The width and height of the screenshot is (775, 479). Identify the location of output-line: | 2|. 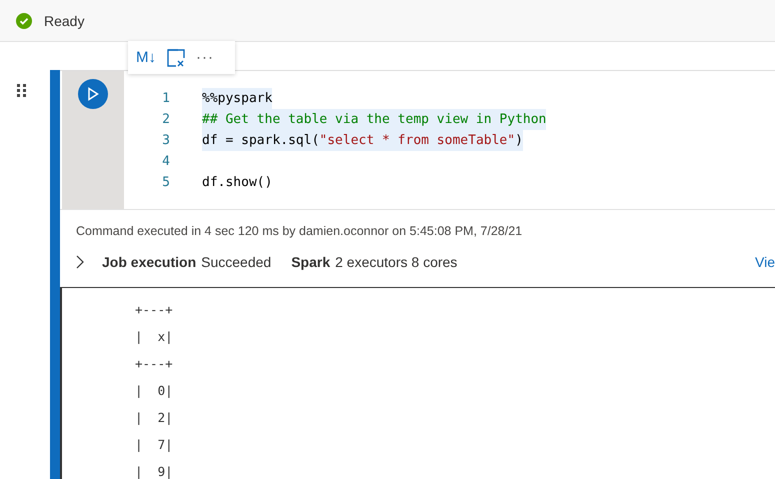
(154, 418).